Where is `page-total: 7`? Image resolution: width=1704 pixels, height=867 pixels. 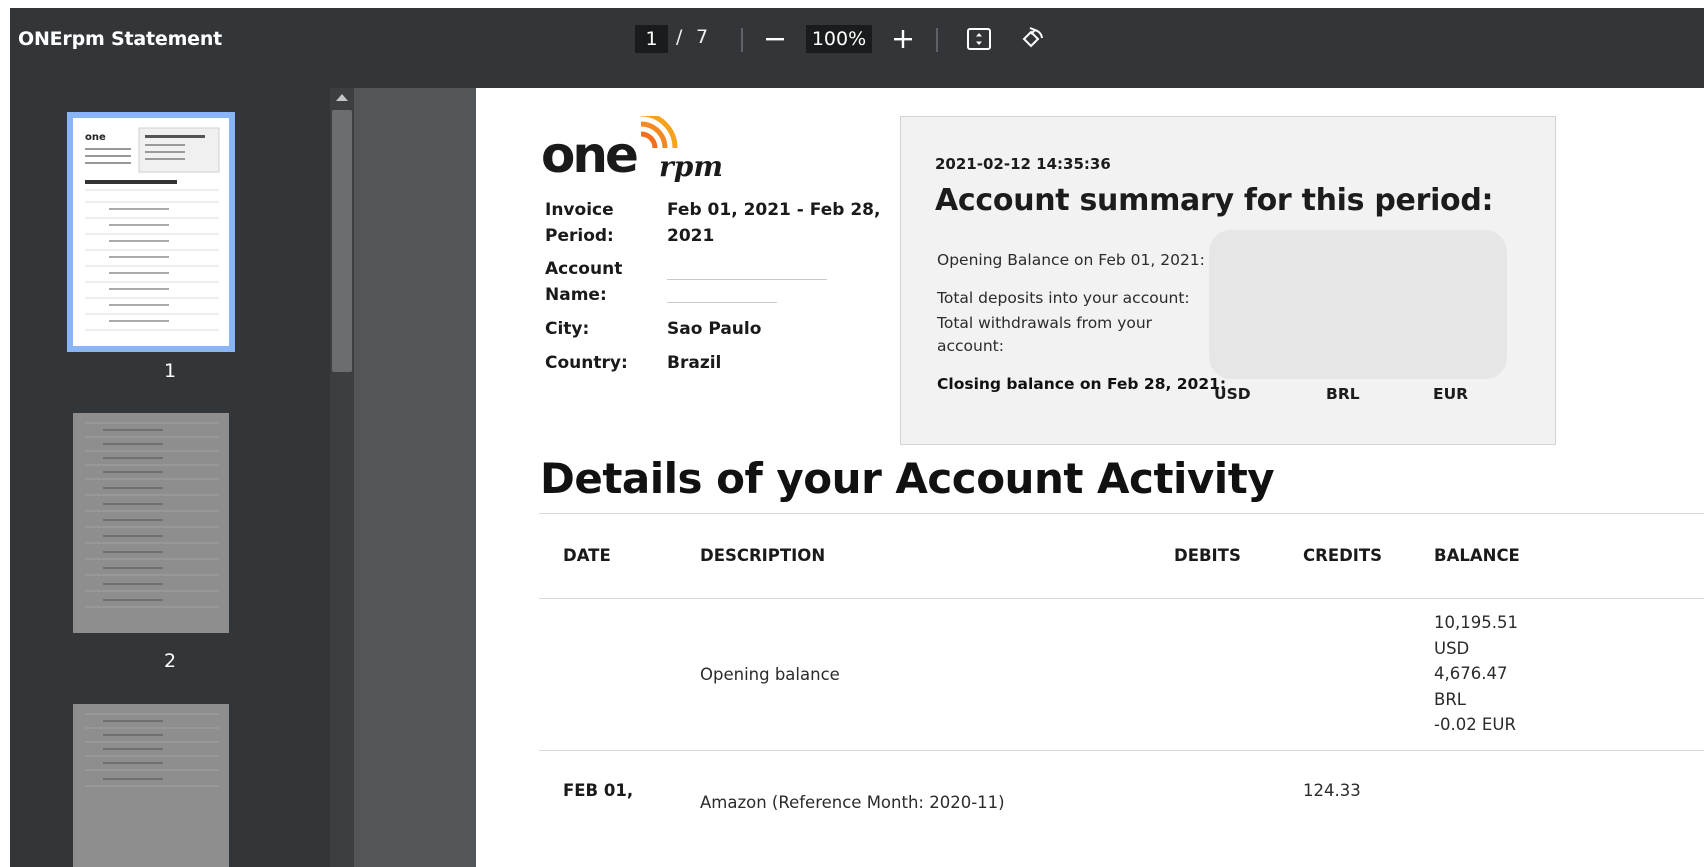
page-total: 7 is located at coordinates (702, 37).